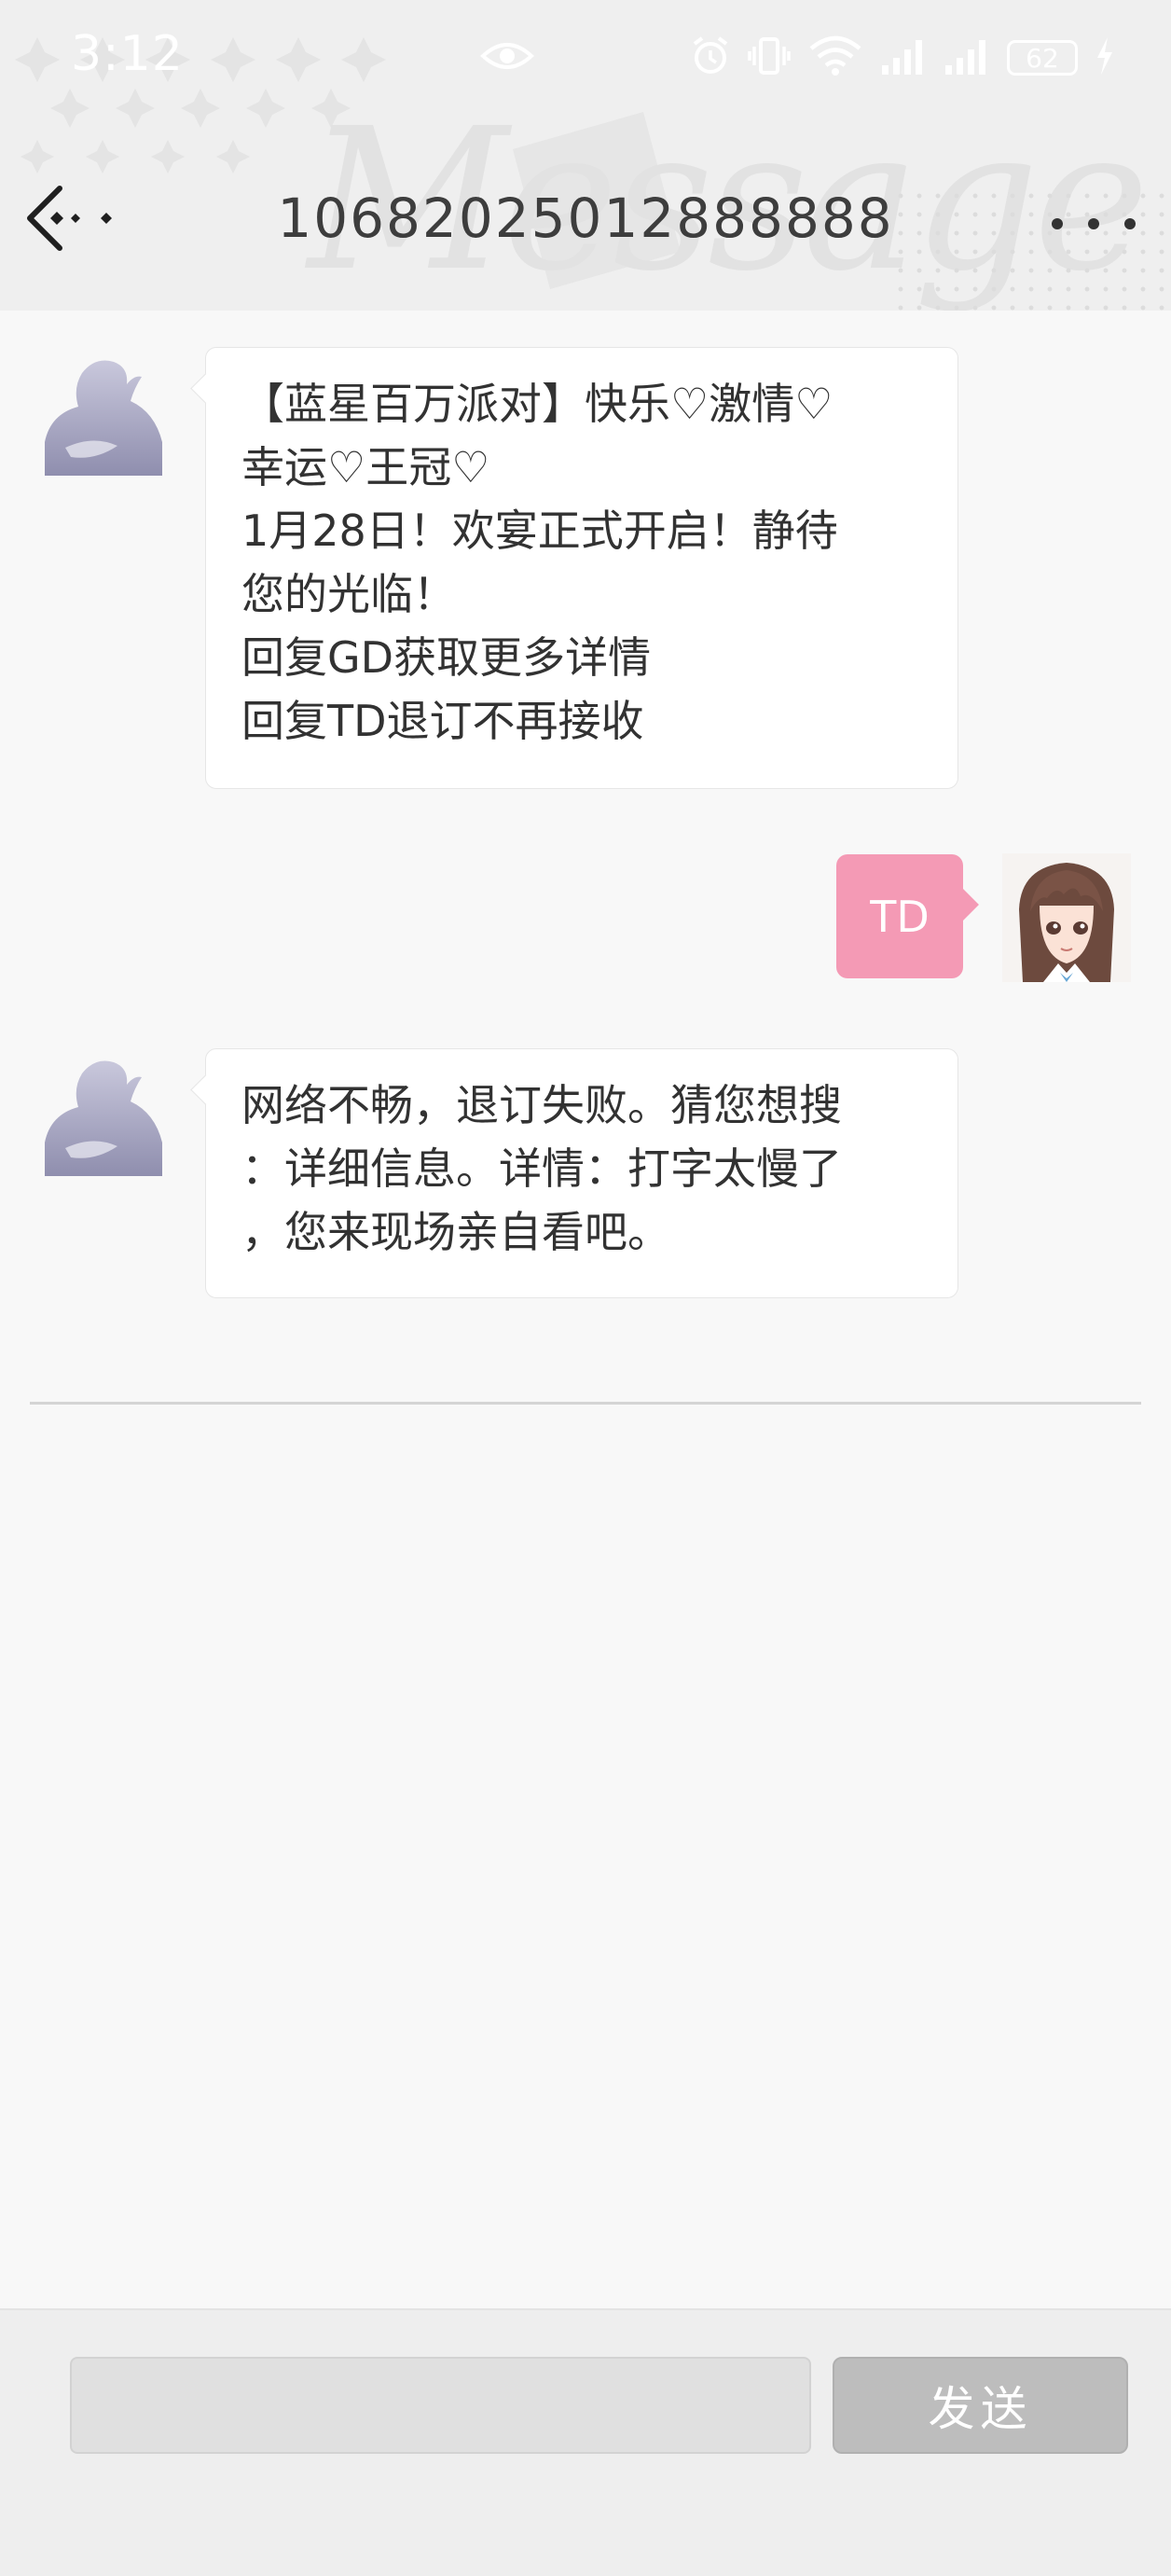 This screenshot has width=1171, height=2576. I want to click on charging-icon, so click(1105, 57).